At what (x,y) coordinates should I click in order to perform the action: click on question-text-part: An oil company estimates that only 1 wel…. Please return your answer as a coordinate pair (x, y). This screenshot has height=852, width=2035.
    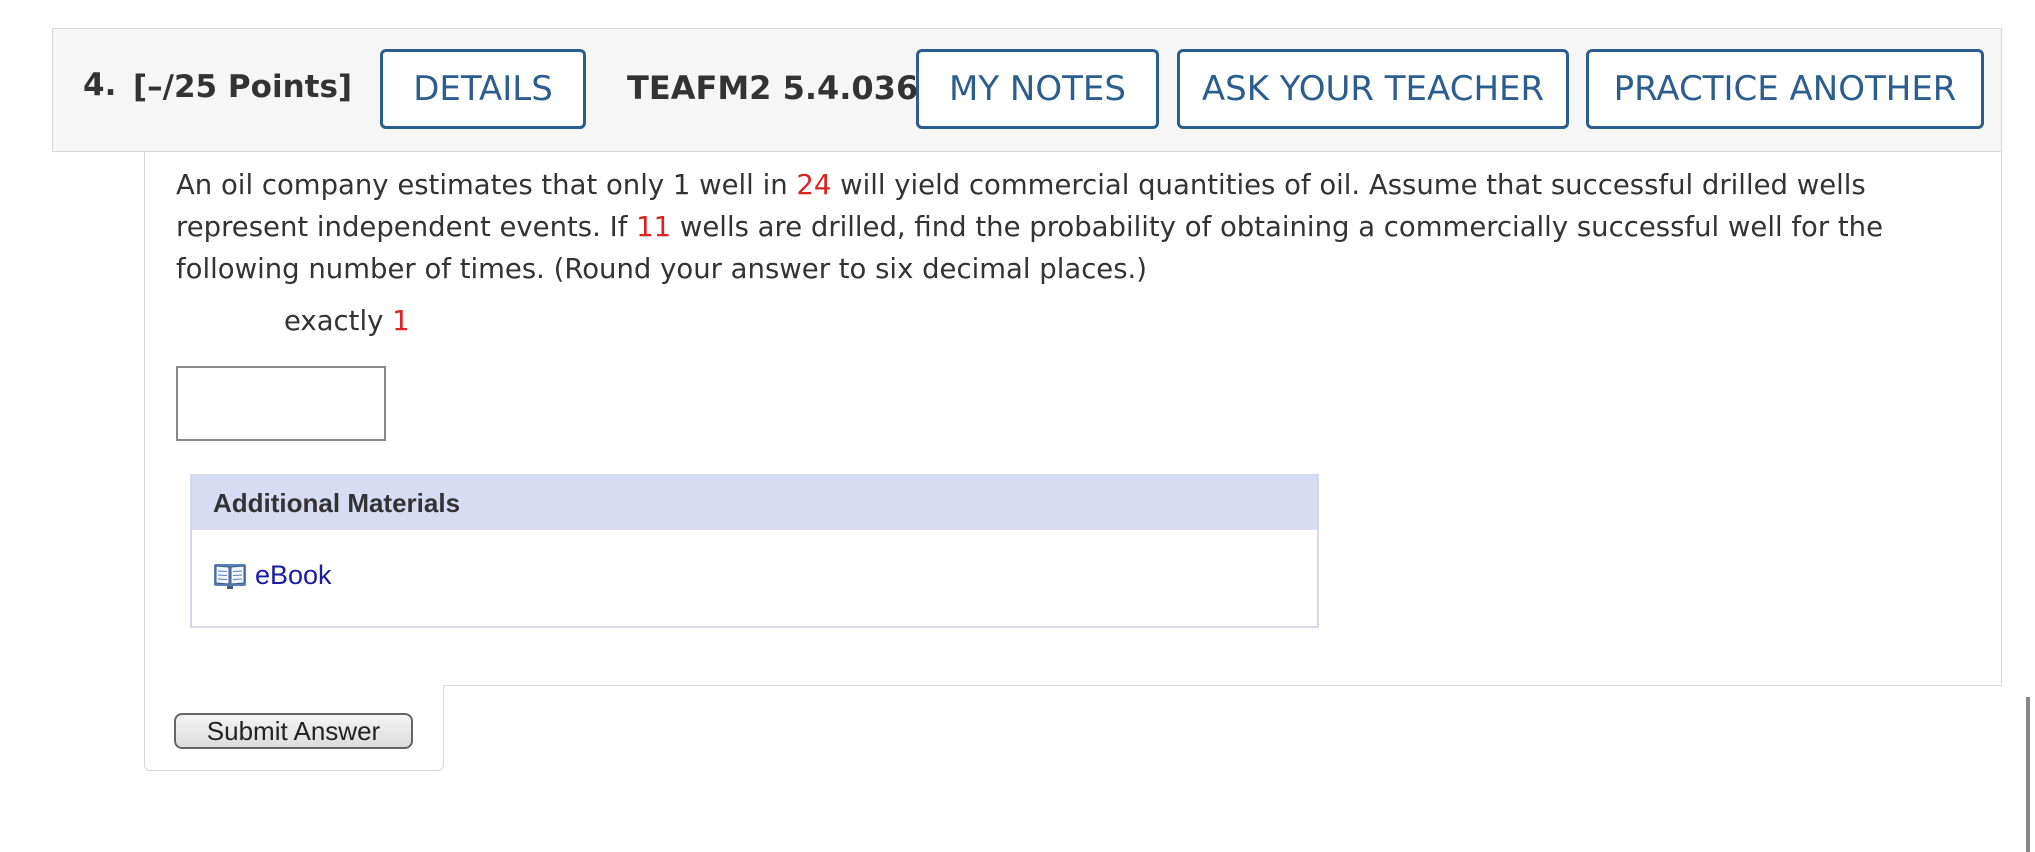
    Looking at the image, I should click on (486, 185).